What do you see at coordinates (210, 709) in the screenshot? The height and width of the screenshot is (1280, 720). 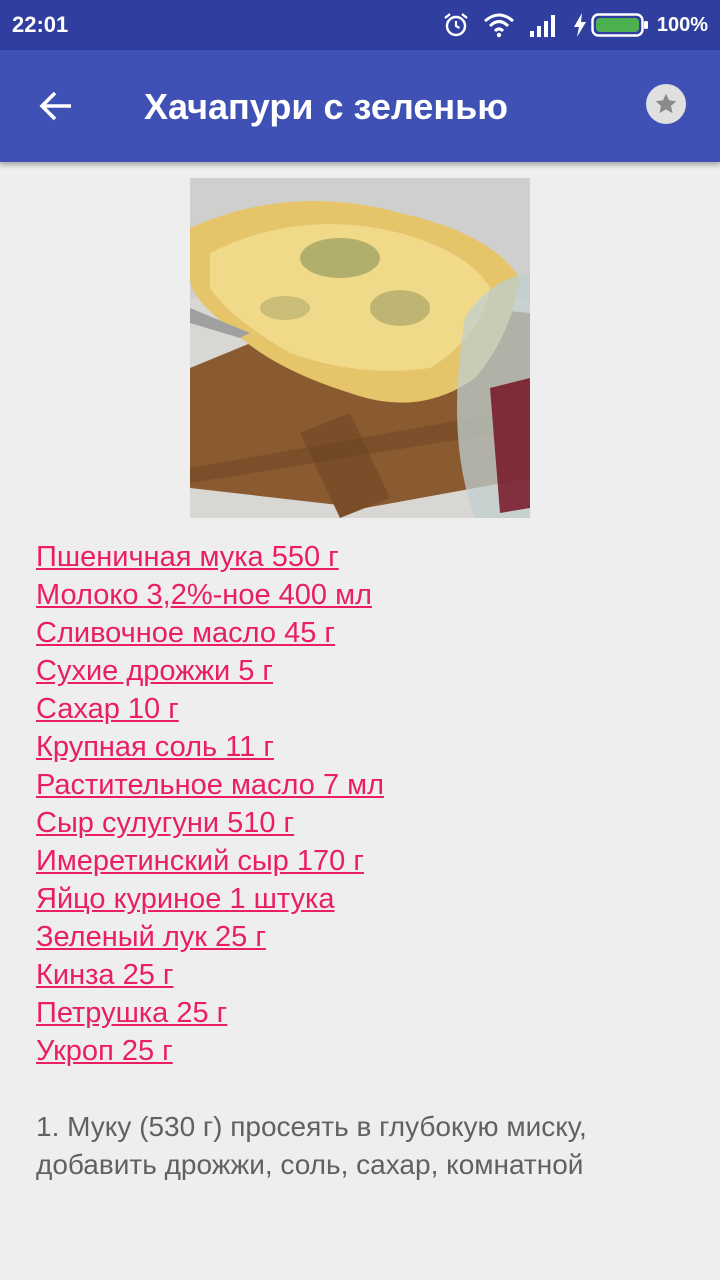 I see `list-item: Сахар 10 г` at bounding box center [210, 709].